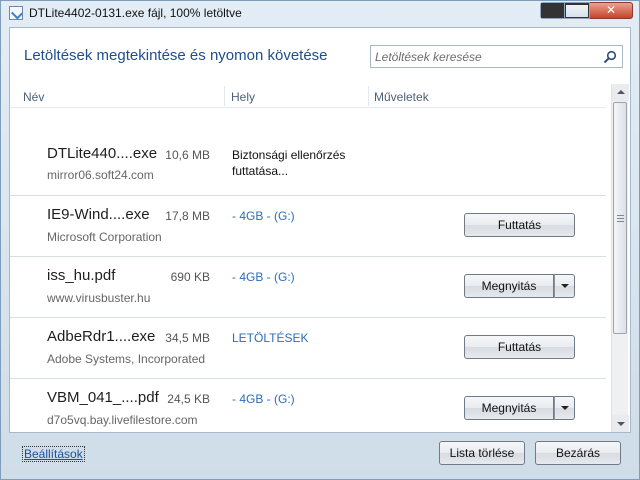  I want to click on maximize-button, so click(577, 10).